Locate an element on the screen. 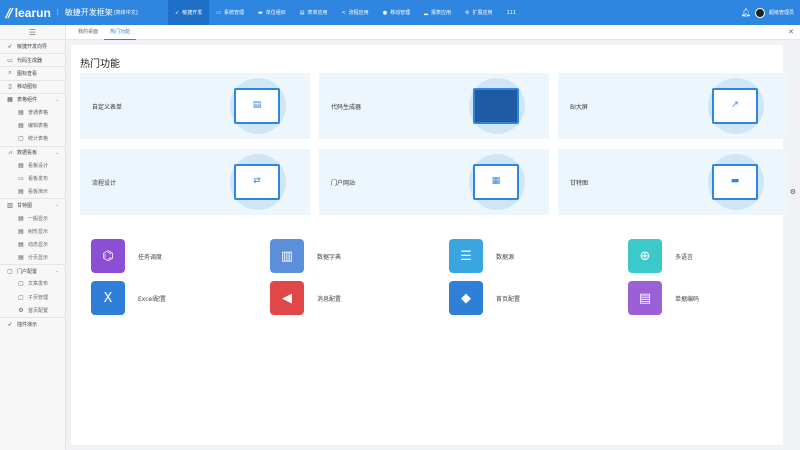  app-icon: ▤ is located at coordinates (645, 298).